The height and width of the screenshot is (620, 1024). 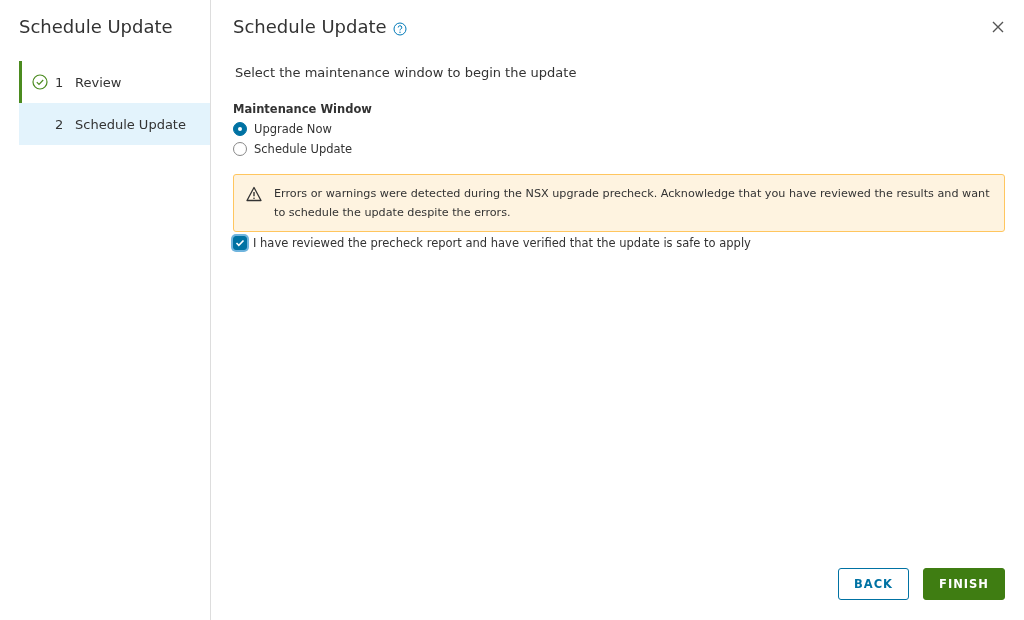 I want to click on checkbox, so click(x=240, y=243).